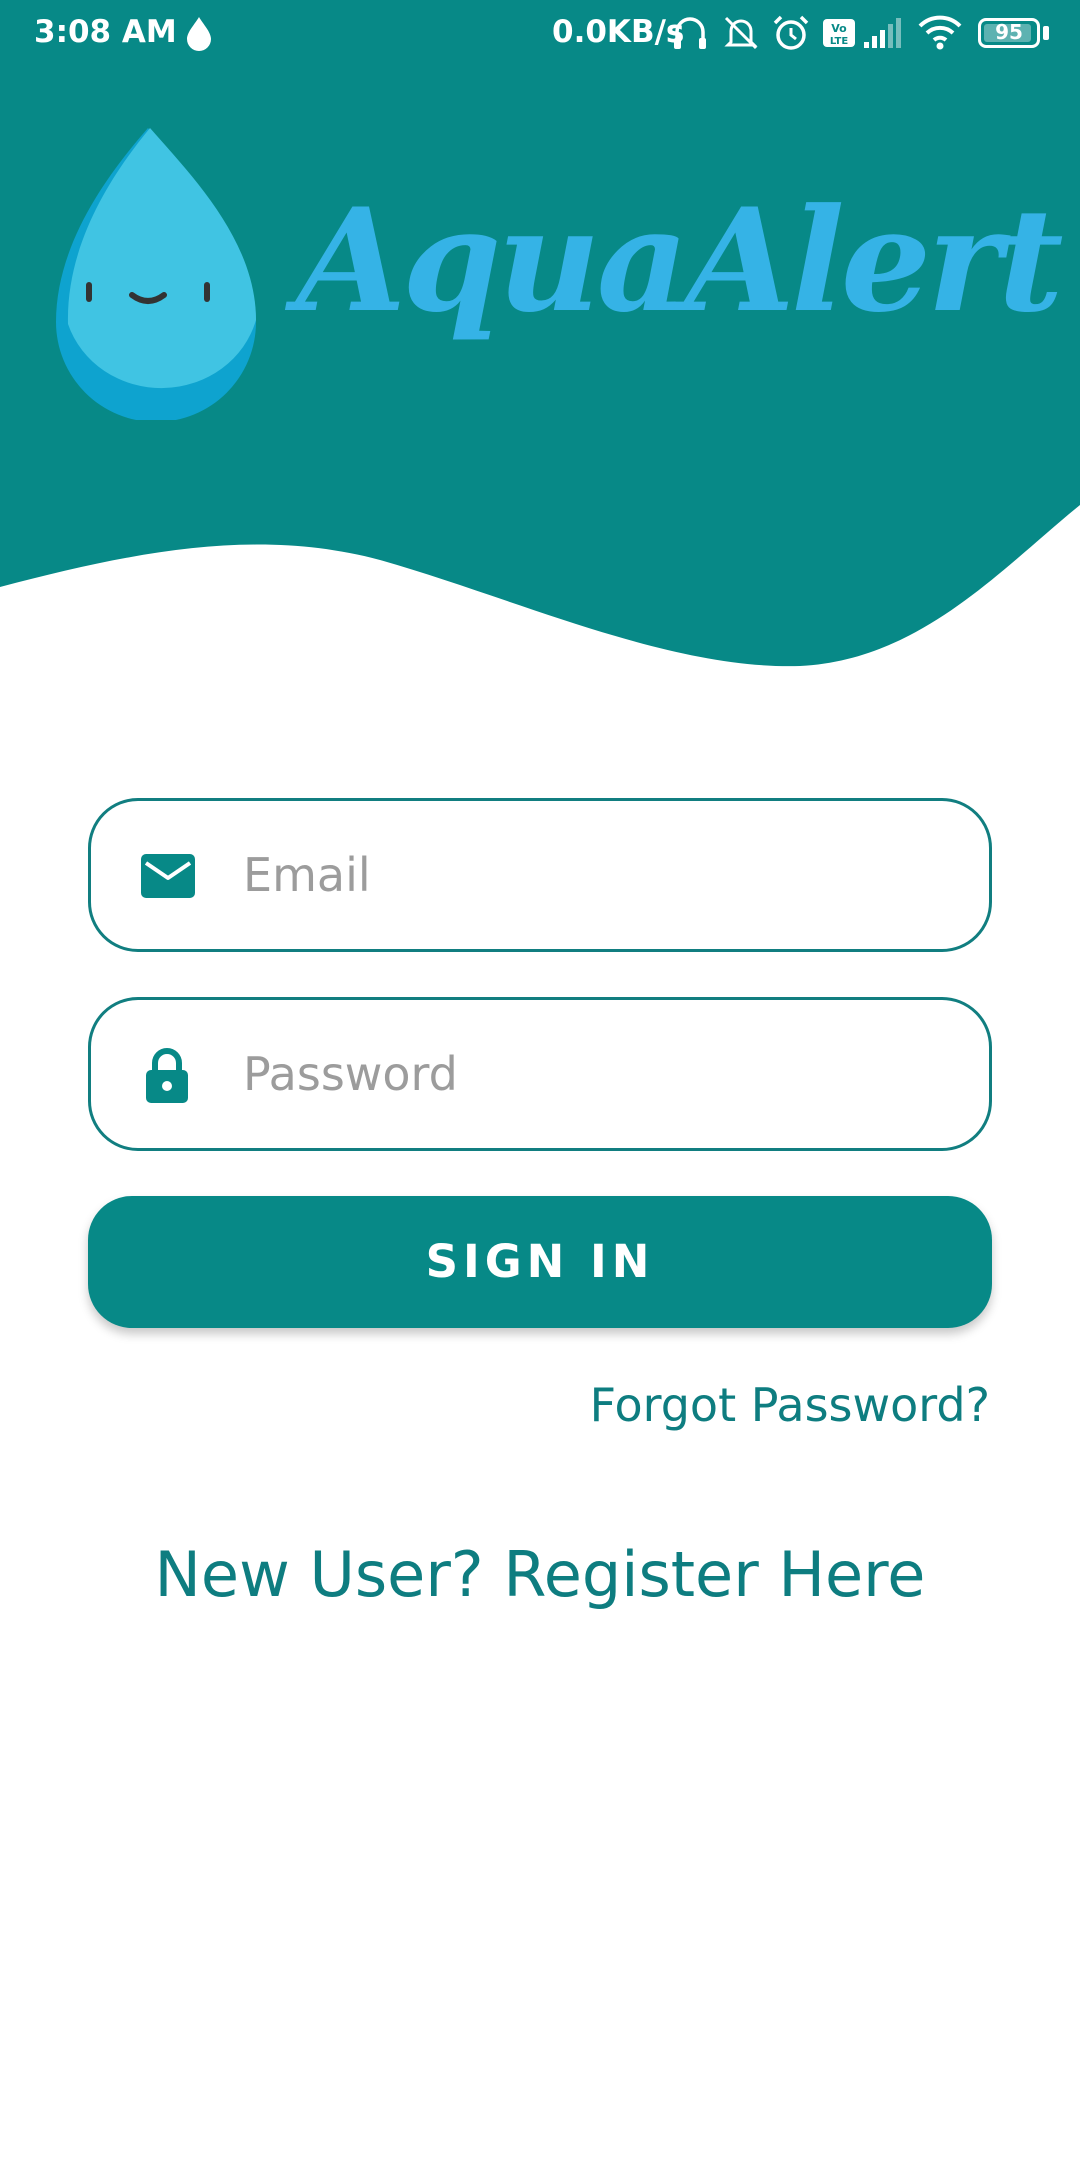 This screenshot has width=1080, height=2160. I want to click on battery-level: 95, so click(1009, 32).